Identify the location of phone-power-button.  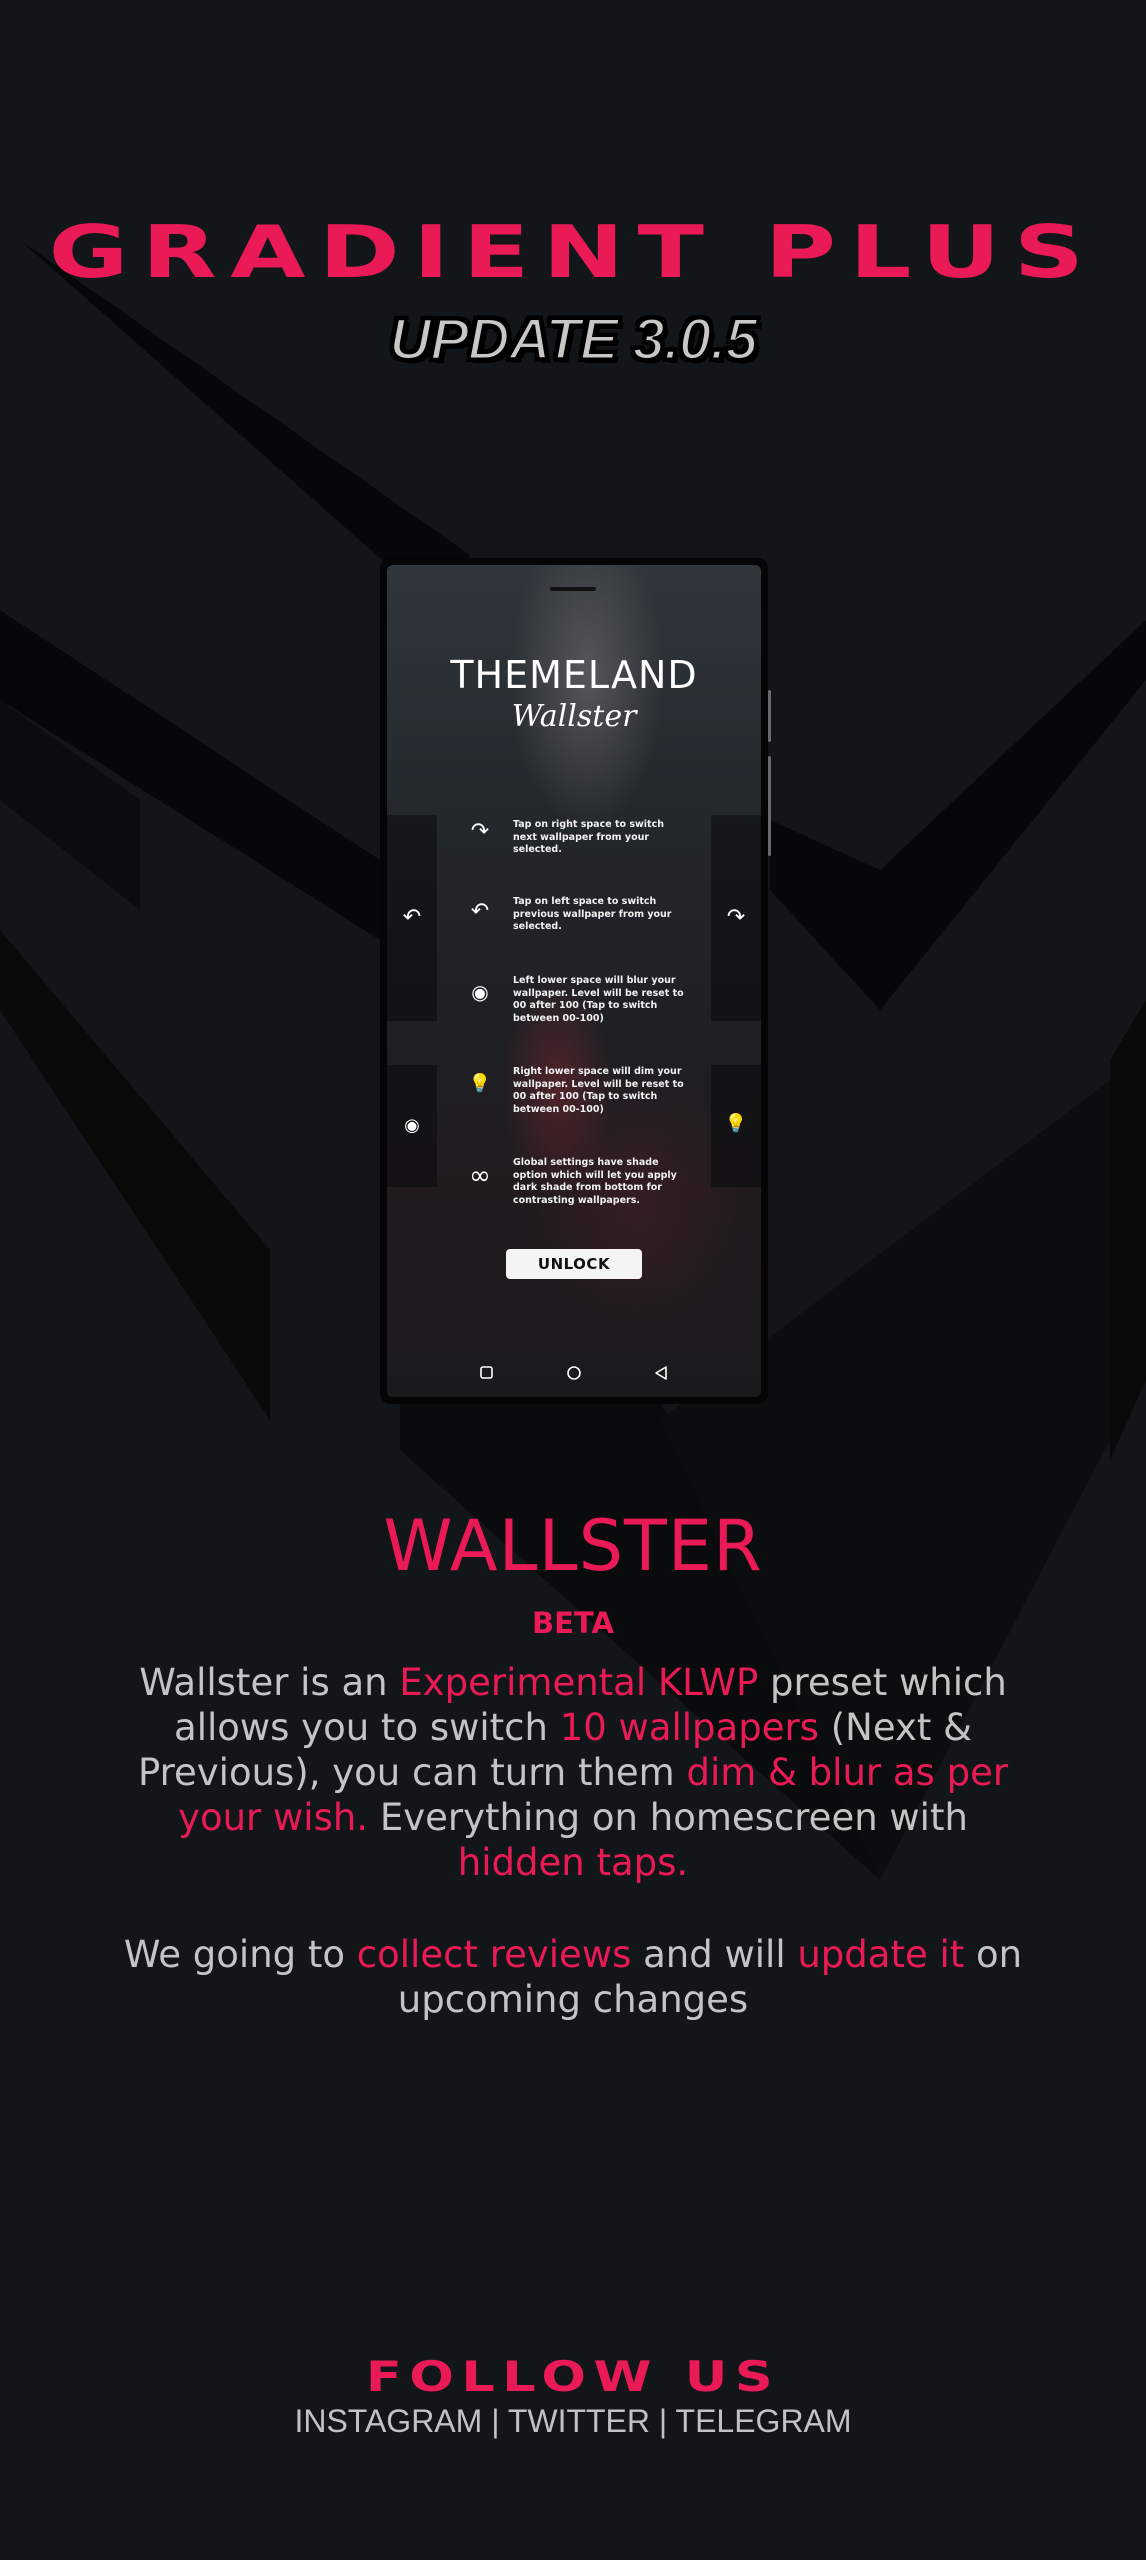
(769, 806).